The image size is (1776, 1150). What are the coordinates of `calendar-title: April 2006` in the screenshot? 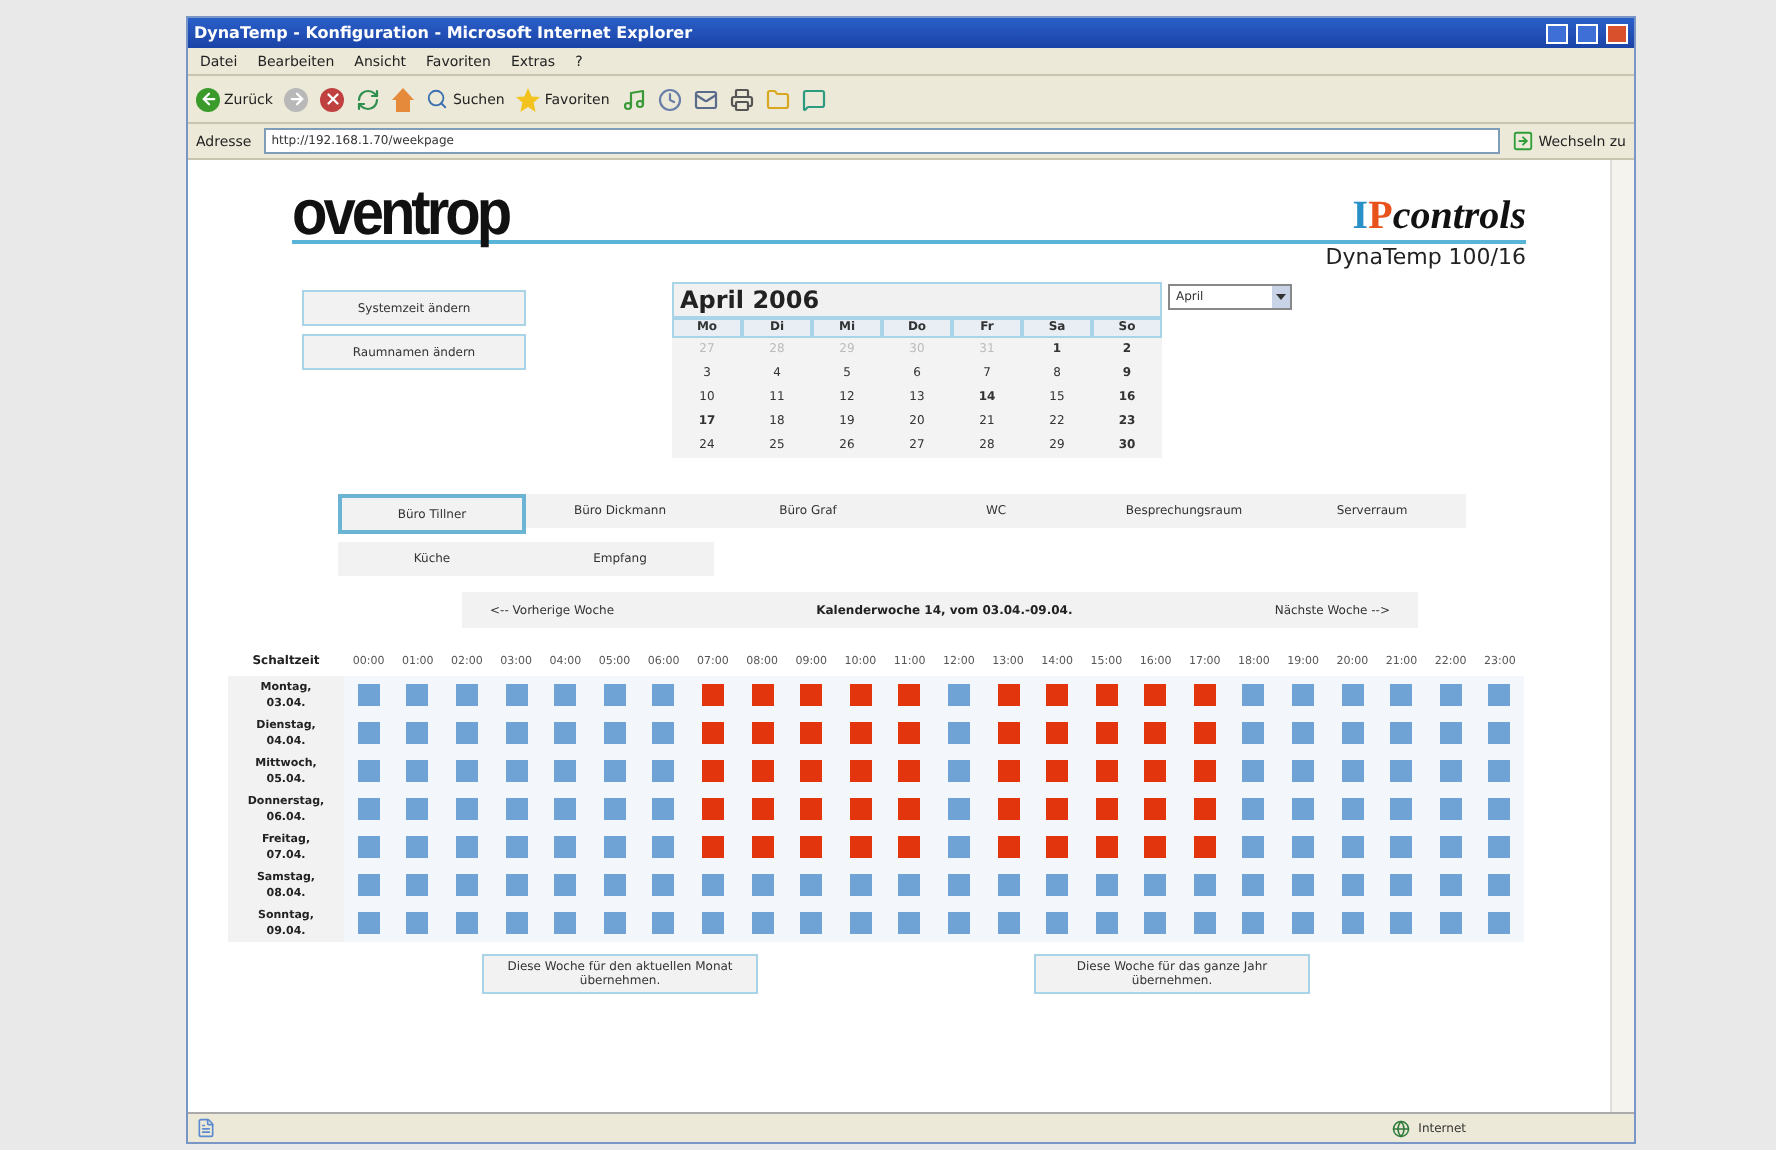 It's located at (917, 300).